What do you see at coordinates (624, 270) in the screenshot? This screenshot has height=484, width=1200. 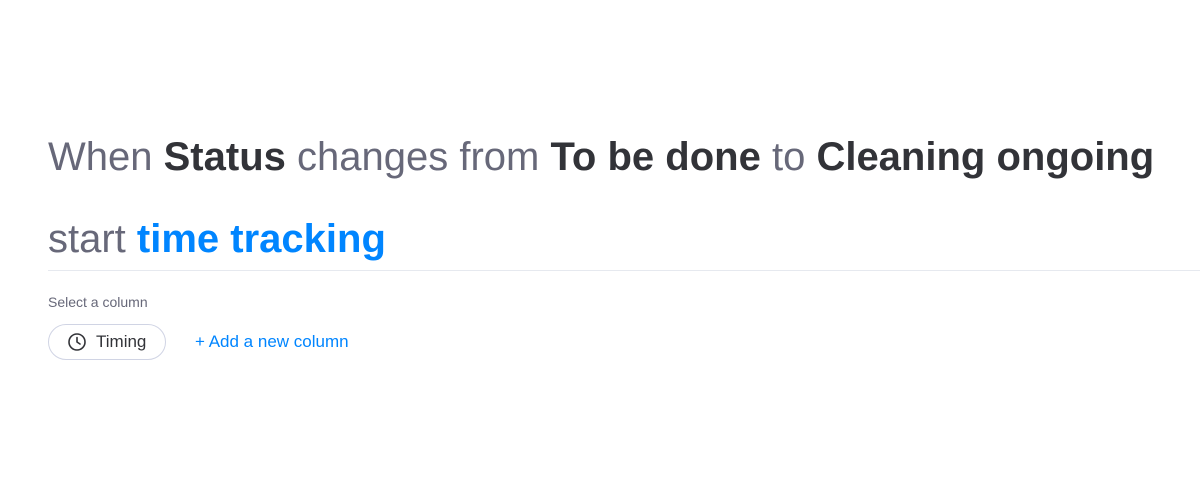 I see `section-divider` at bounding box center [624, 270].